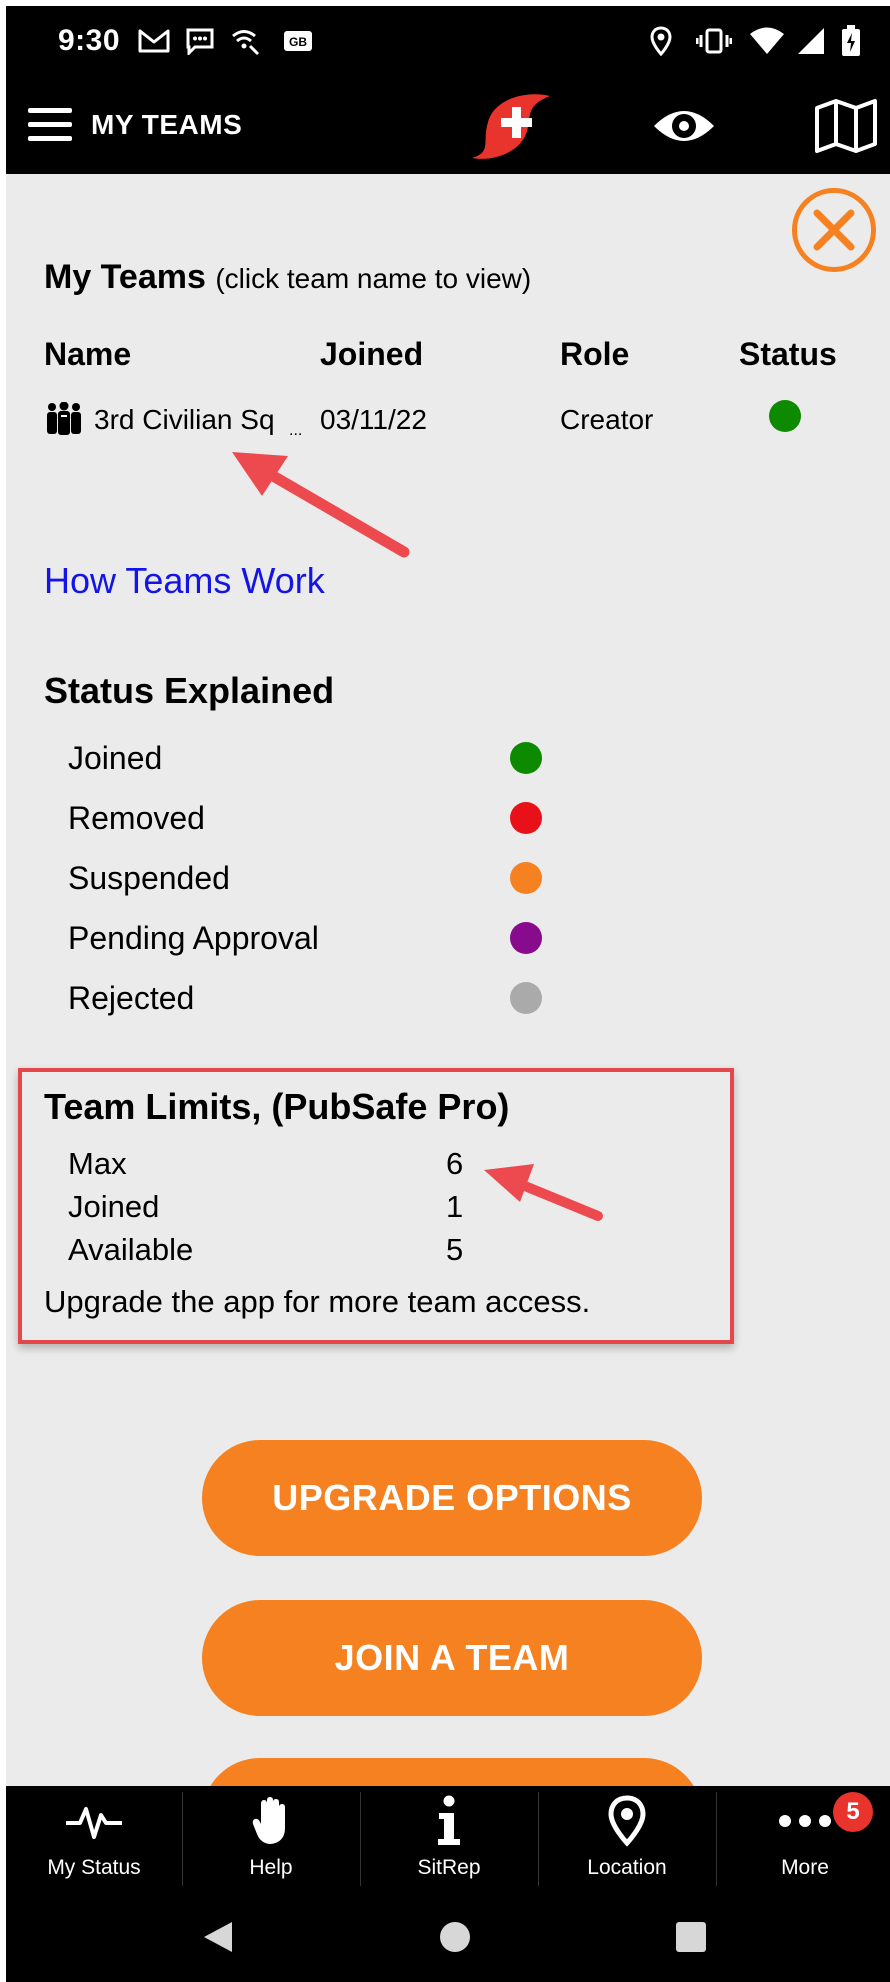  Describe the element at coordinates (595, 354) in the screenshot. I see `column-header-role: Role` at that location.